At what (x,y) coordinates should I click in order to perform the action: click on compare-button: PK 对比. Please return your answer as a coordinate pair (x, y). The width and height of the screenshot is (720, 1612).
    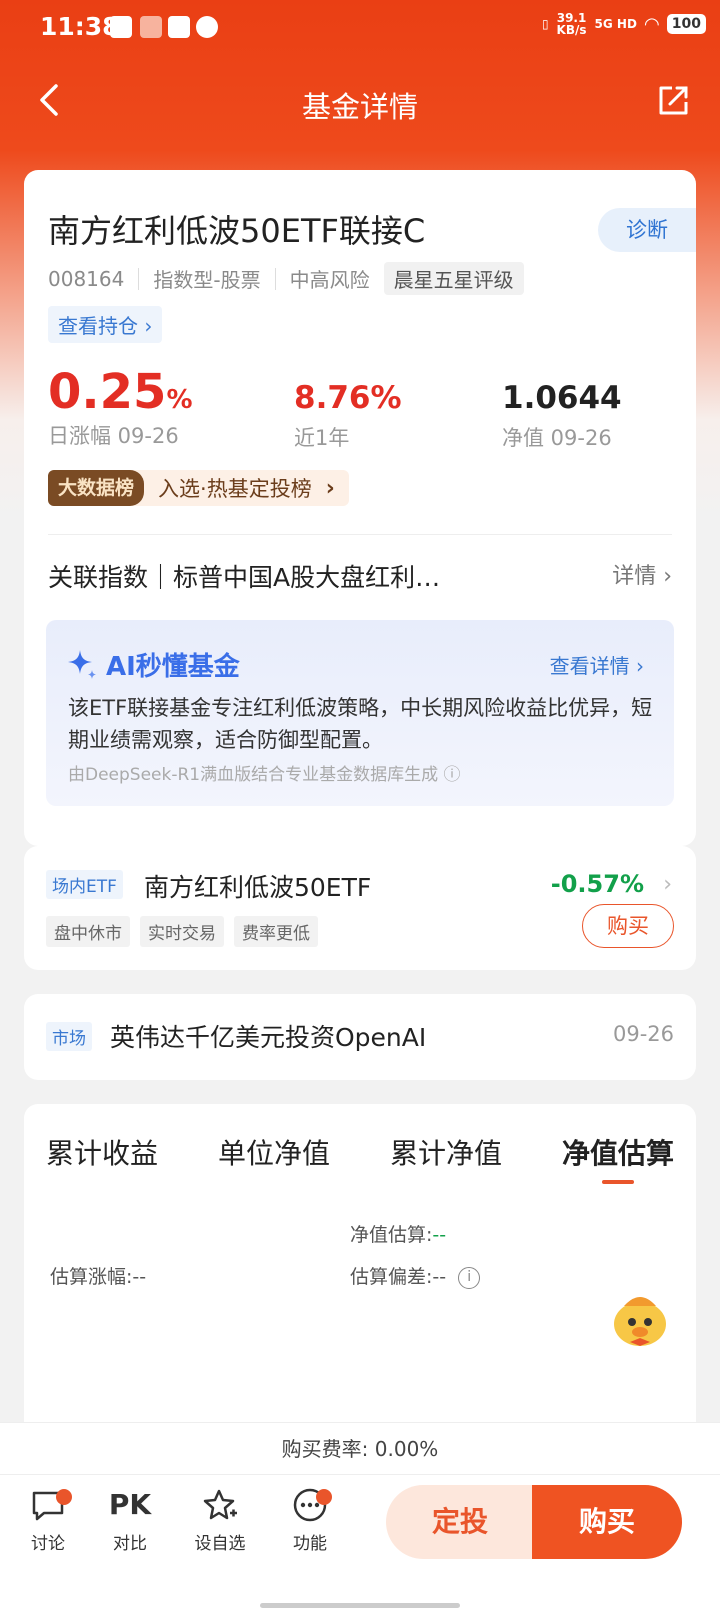
    Looking at the image, I should click on (130, 1520).